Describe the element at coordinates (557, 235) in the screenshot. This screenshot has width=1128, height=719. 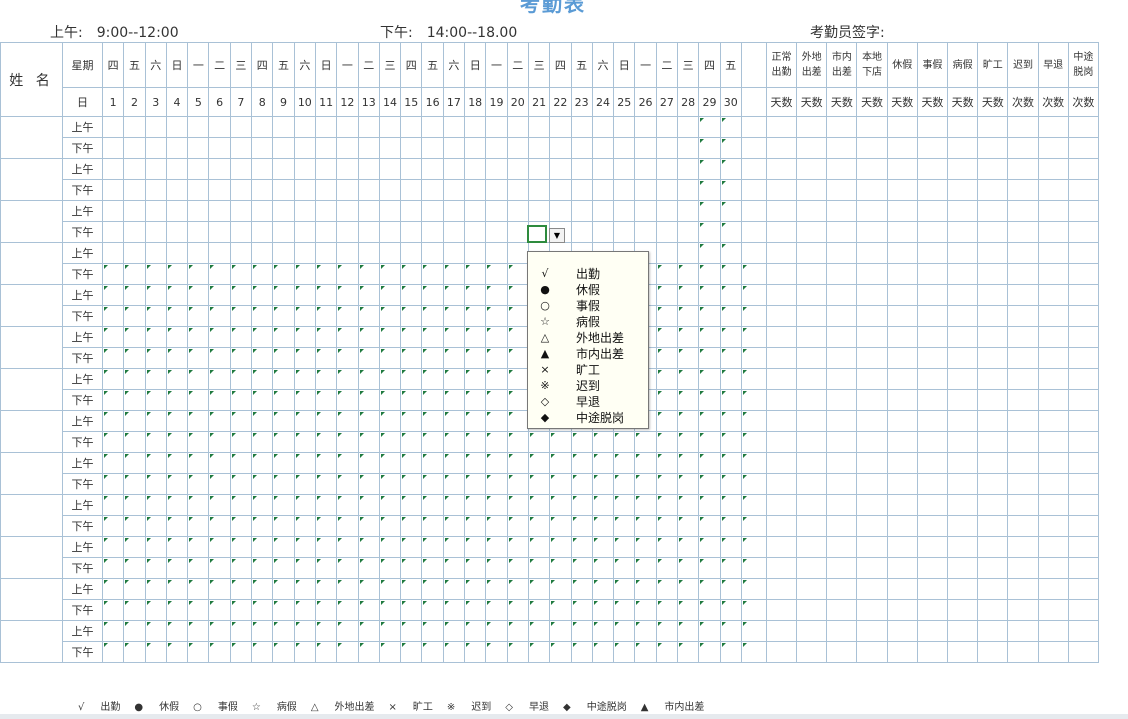
I see `dropdown-arrow-button: ▼` at that location.